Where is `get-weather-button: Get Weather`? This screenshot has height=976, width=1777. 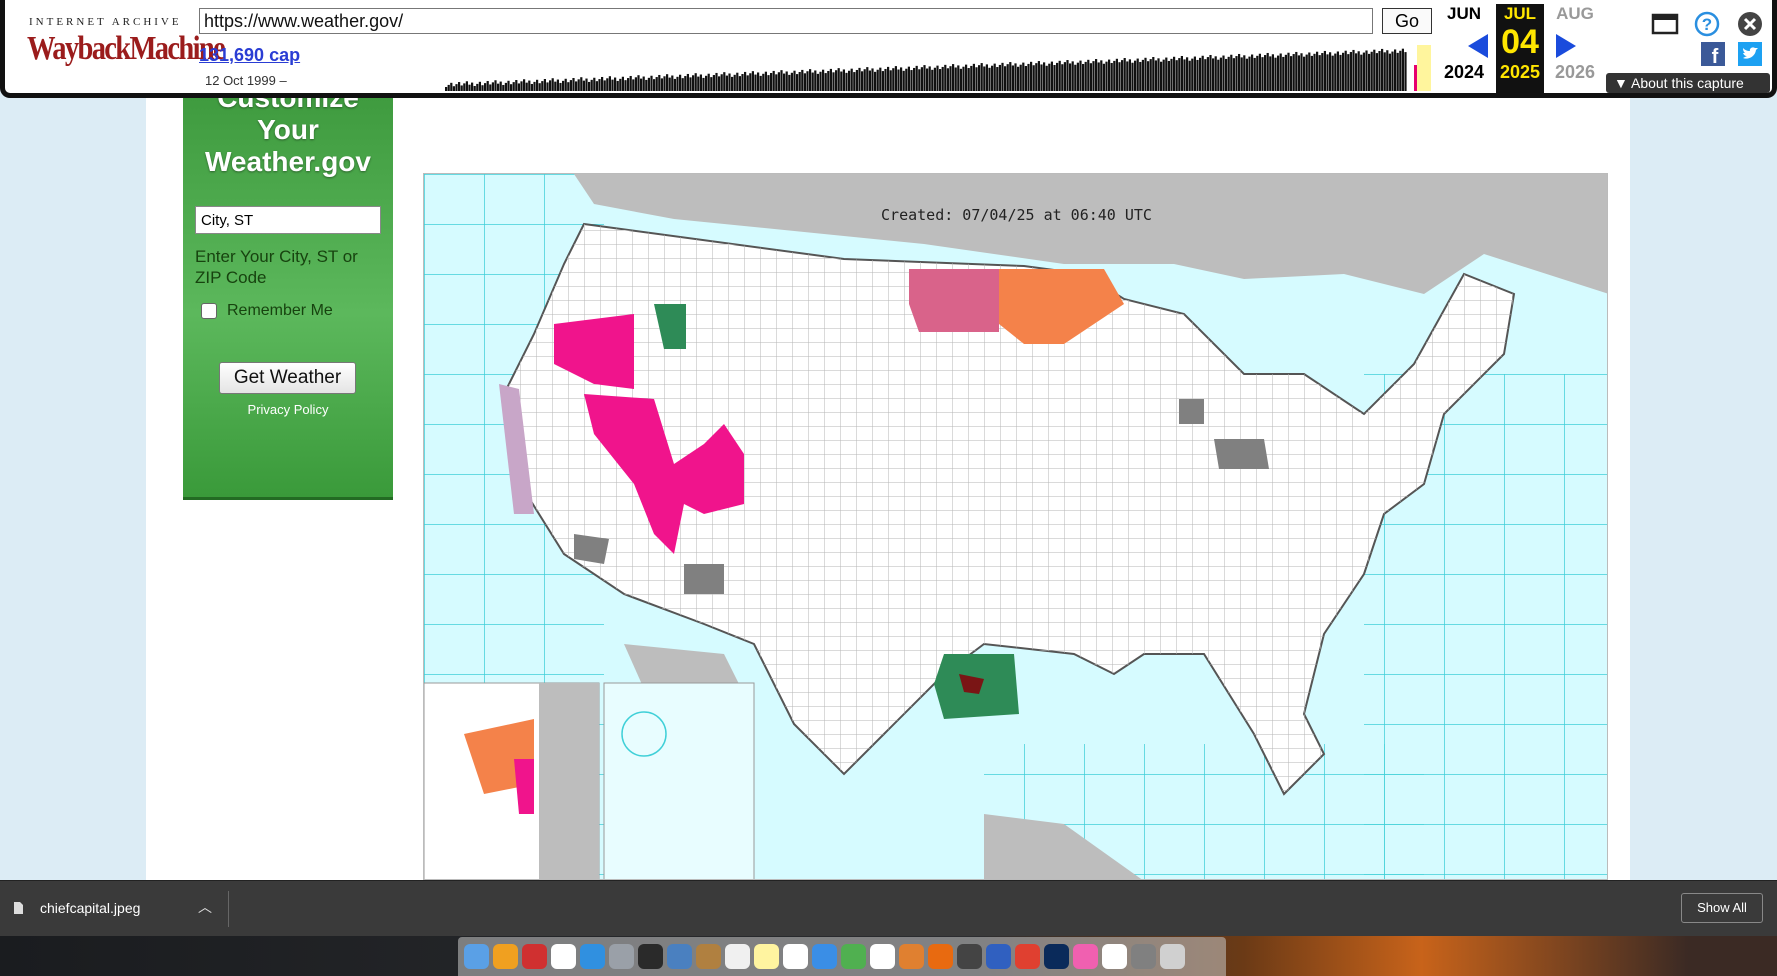 get-weather-button: Get Weather is located at coordinates (287, 378).